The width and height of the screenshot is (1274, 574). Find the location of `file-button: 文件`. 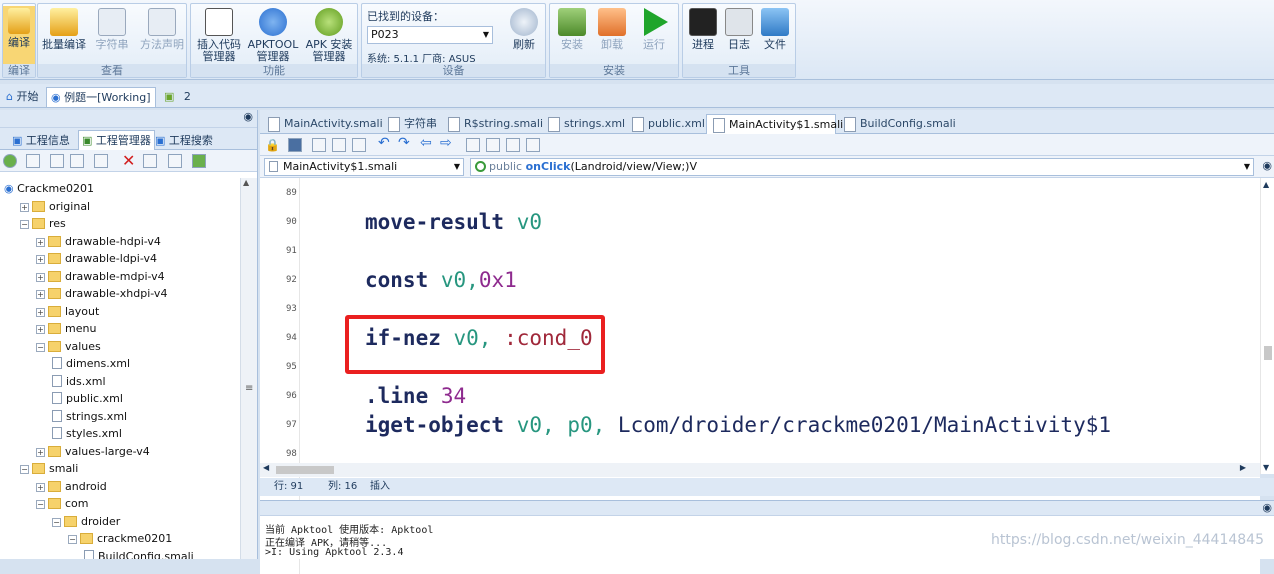

file-button: 文件 is located at coordinates (775, 36).